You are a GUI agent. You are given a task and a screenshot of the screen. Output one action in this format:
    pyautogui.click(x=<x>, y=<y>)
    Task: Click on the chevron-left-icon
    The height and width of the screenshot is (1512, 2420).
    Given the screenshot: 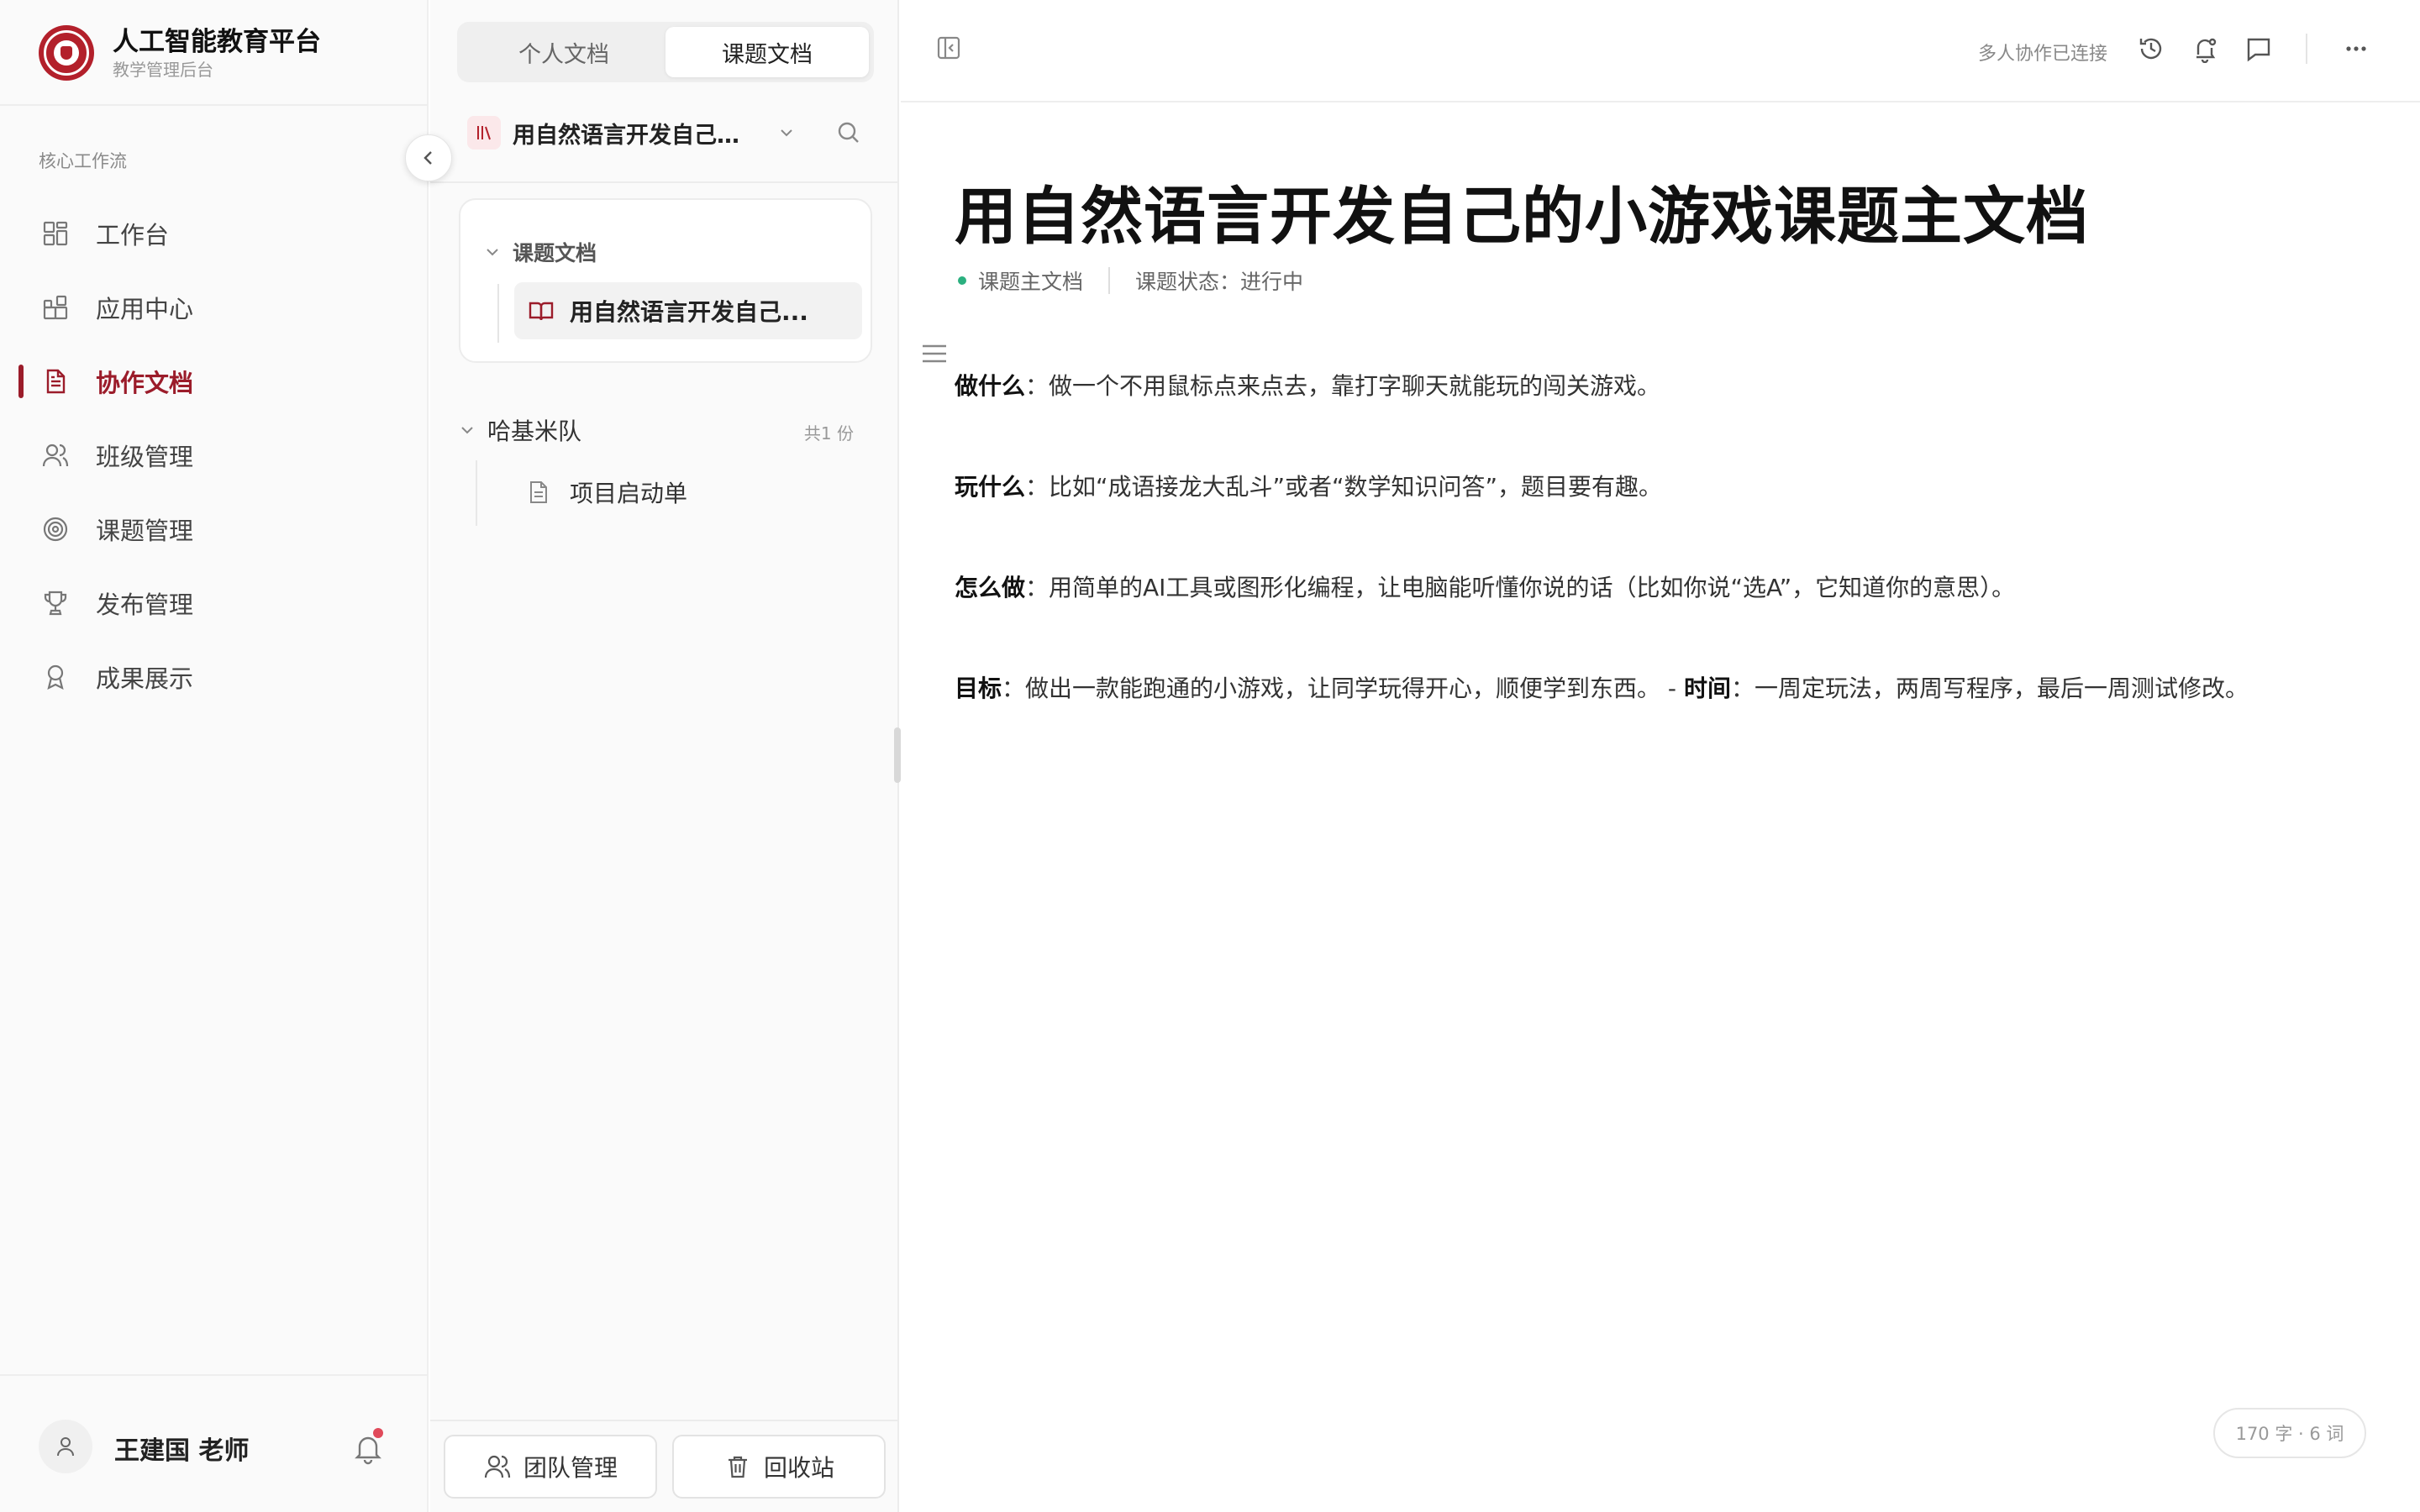 What is the action you would take?
    pyautogui.click(x=428, y=158)
    